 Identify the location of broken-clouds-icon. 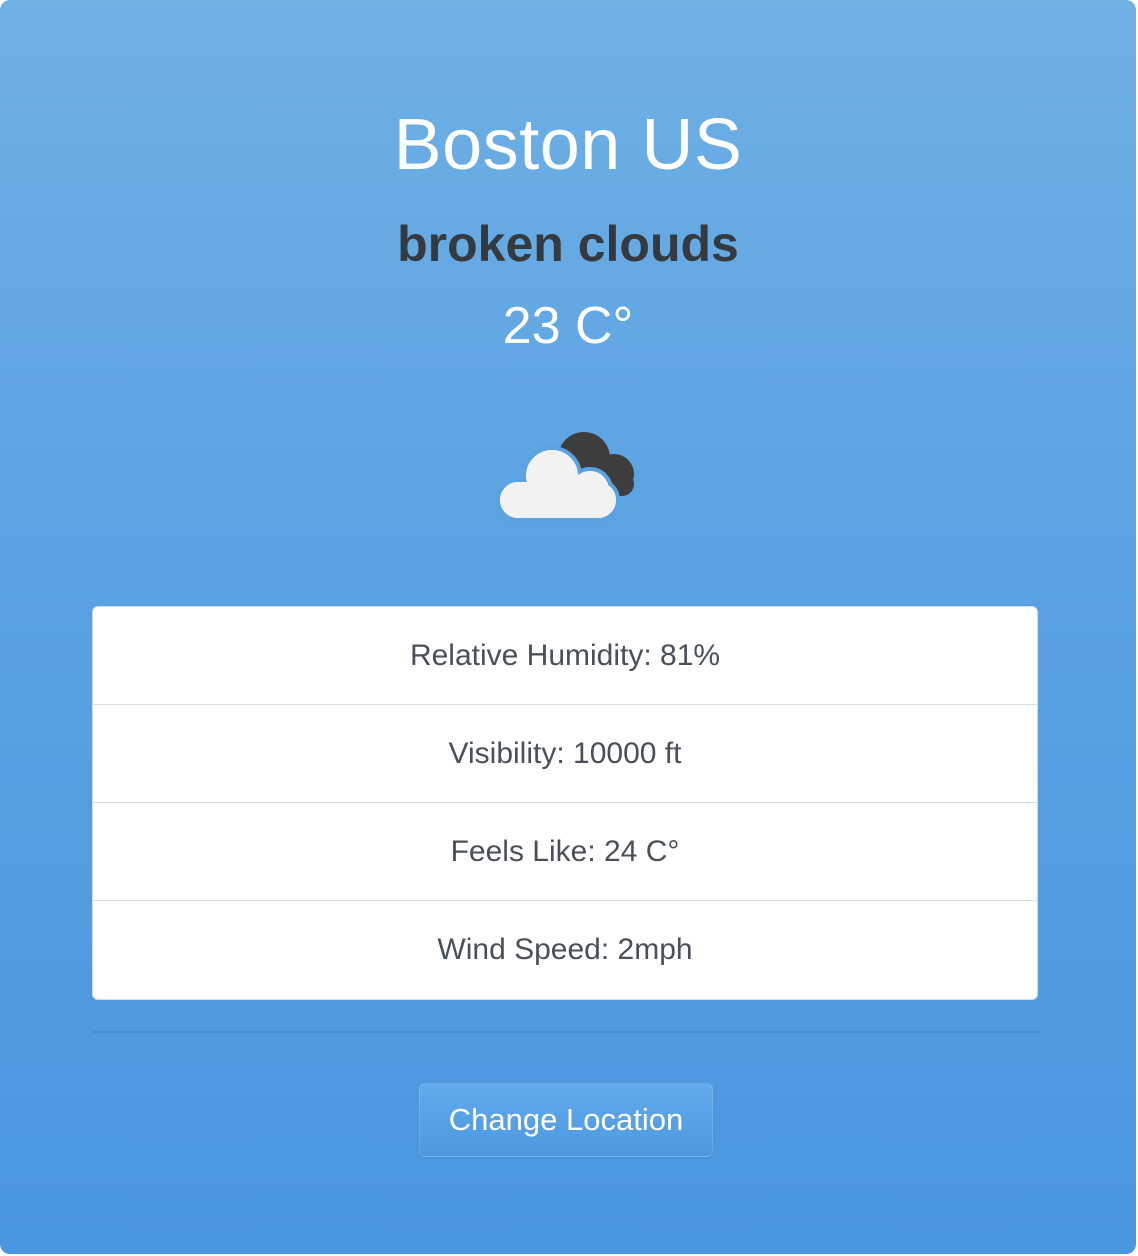
(565, 477).